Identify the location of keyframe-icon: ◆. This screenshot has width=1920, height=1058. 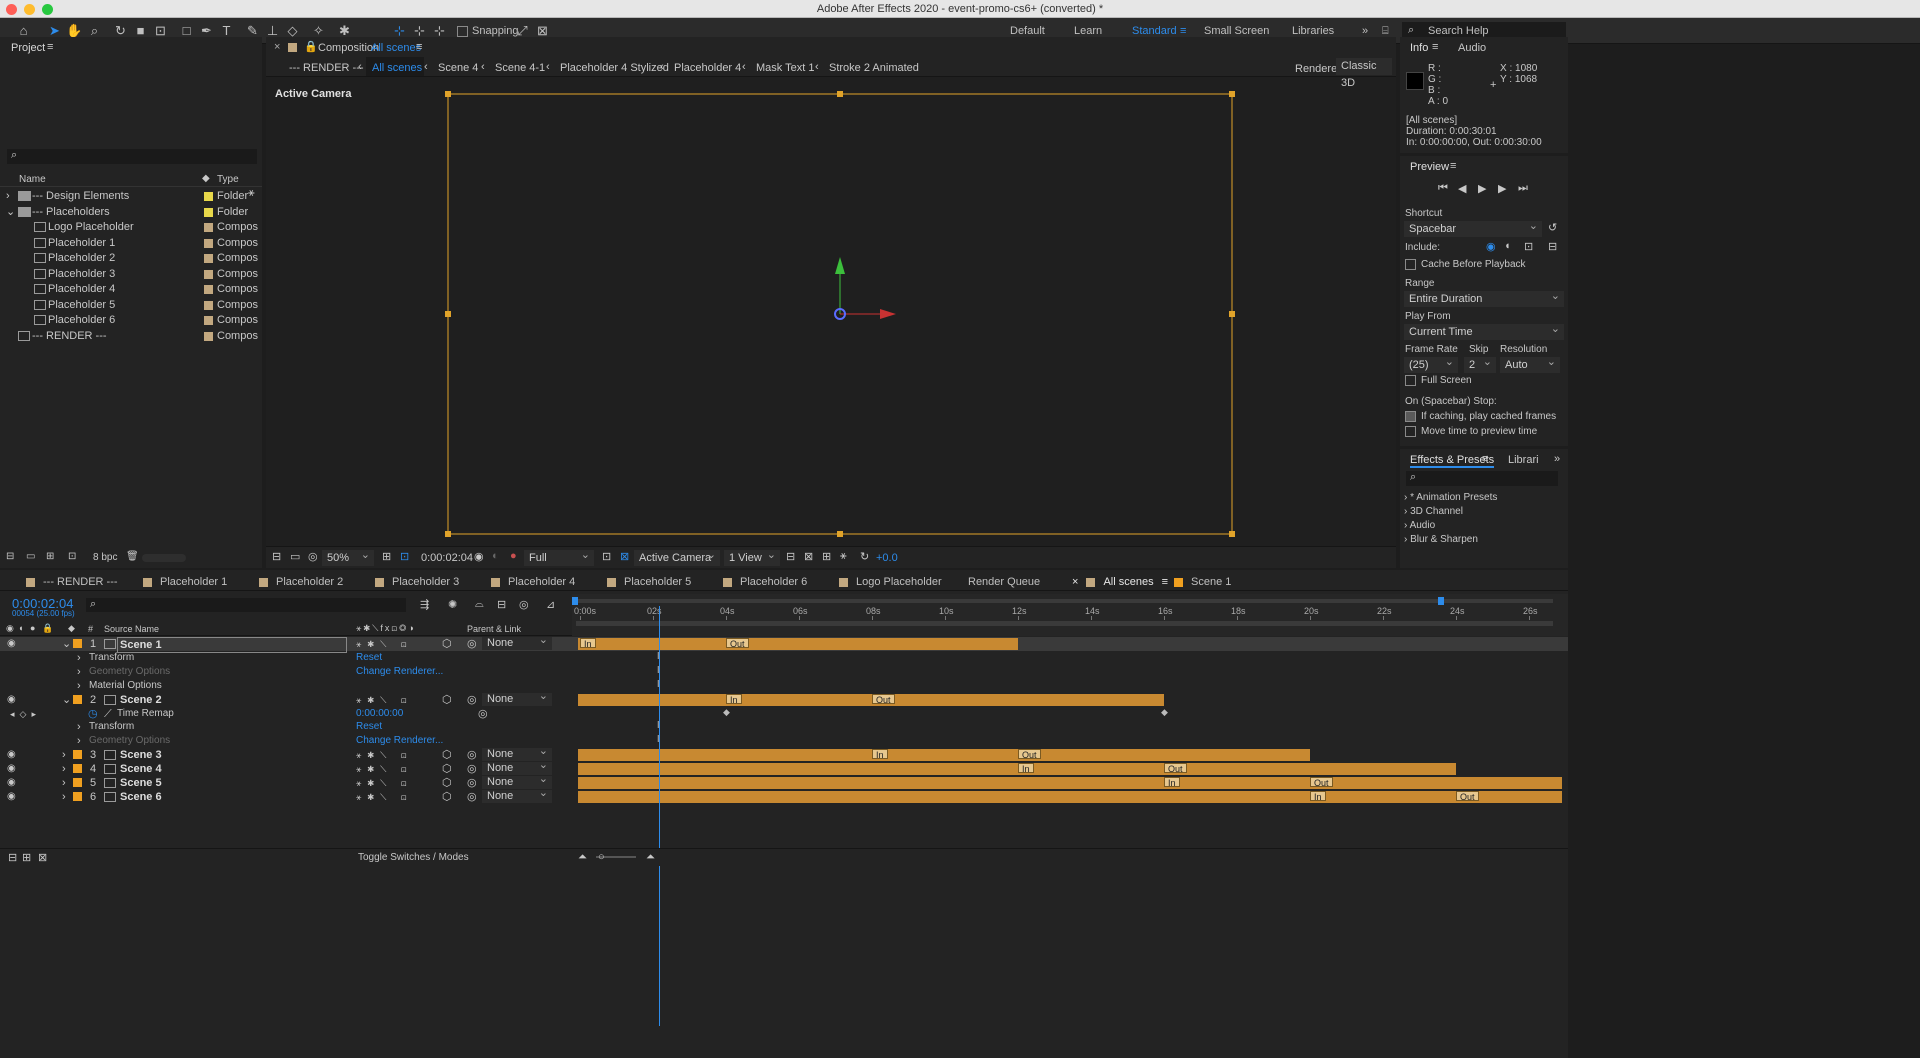
(1164, 712).